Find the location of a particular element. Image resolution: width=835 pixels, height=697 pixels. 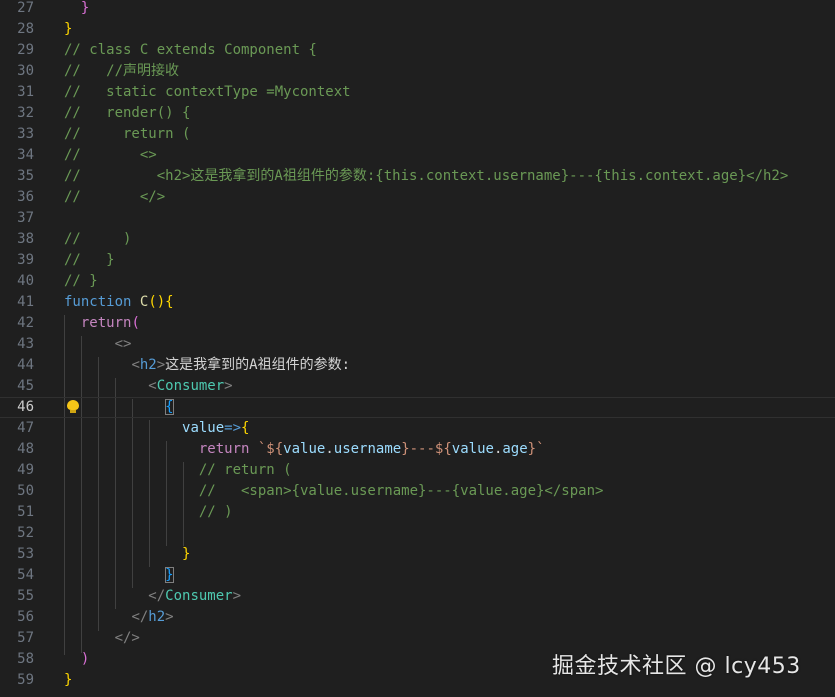

line-number: 48 is located at coordinates (25, 449).